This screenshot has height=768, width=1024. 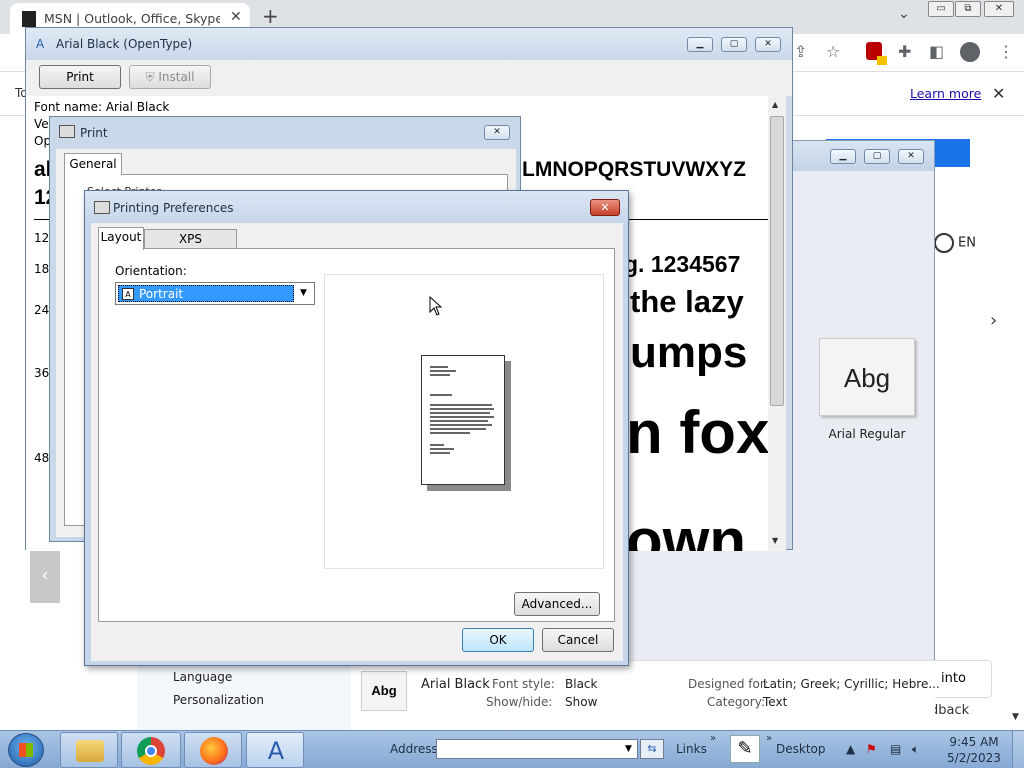 What do you see at coordinates (42, 458) in the screenshot?
I see `size-label-48: 48` at bounding box center [42, 458].